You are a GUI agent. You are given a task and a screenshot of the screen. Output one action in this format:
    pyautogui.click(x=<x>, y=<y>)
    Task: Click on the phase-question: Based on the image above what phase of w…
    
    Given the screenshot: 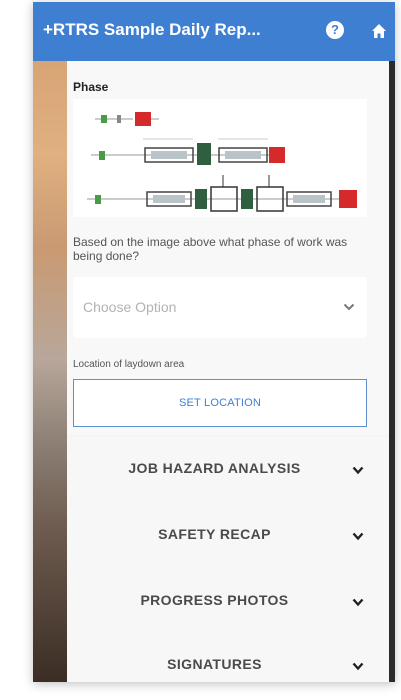 What is the action you would take?
    pyautogui.click(x=210, y=249)
    